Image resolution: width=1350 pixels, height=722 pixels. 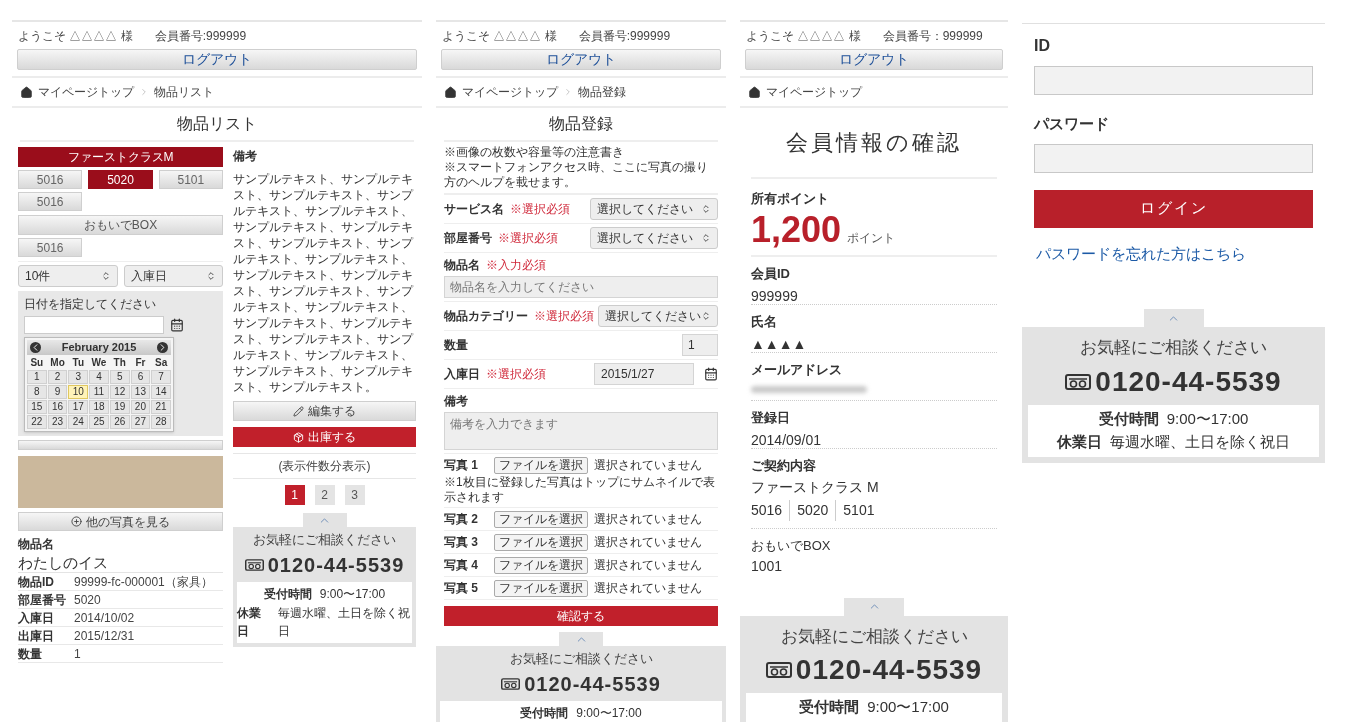 What do you see at coordinates (1173, 158) in the screenshot?
I see `password-input` at bounding box center [1173, 158].